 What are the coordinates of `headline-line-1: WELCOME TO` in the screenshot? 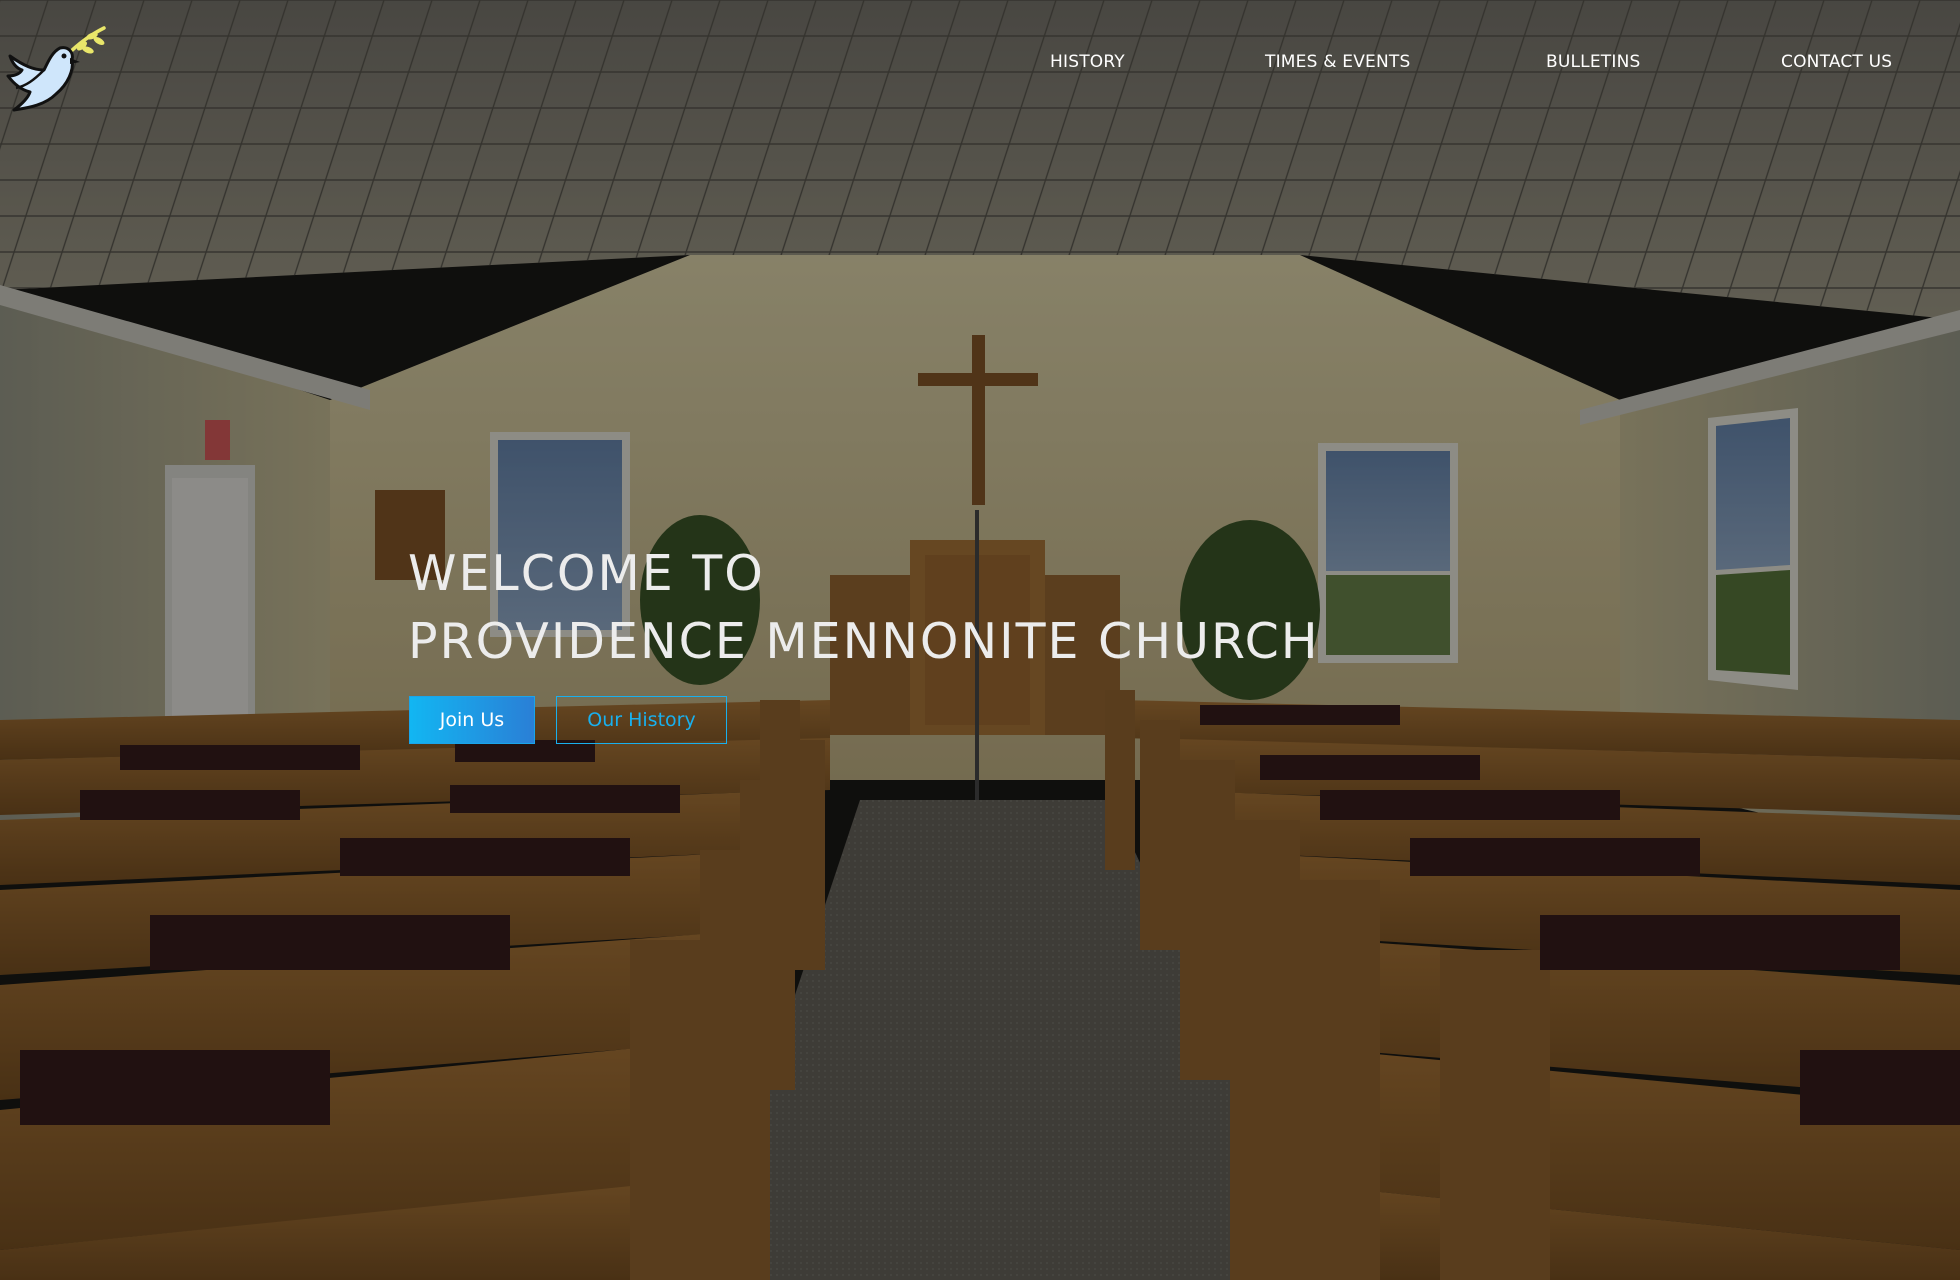 It's located at (586, 573).